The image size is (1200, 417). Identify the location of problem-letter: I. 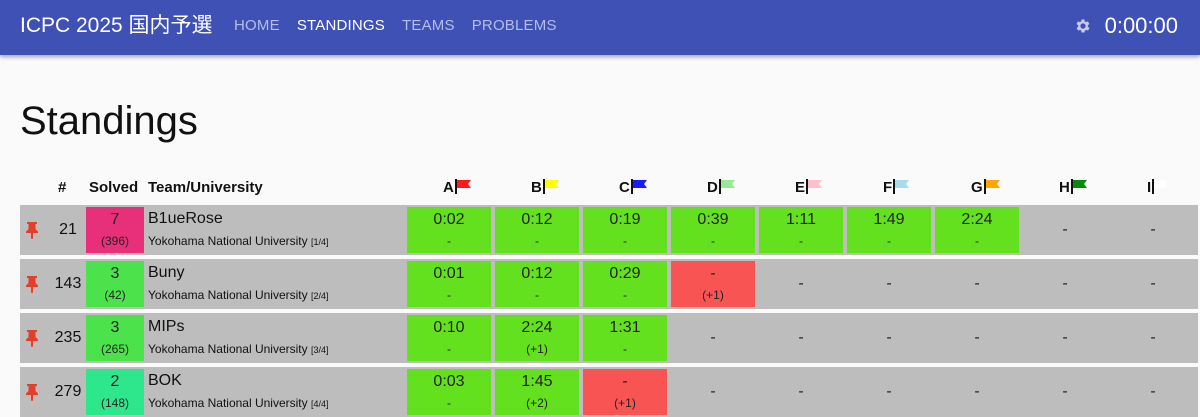
(1149, 187).